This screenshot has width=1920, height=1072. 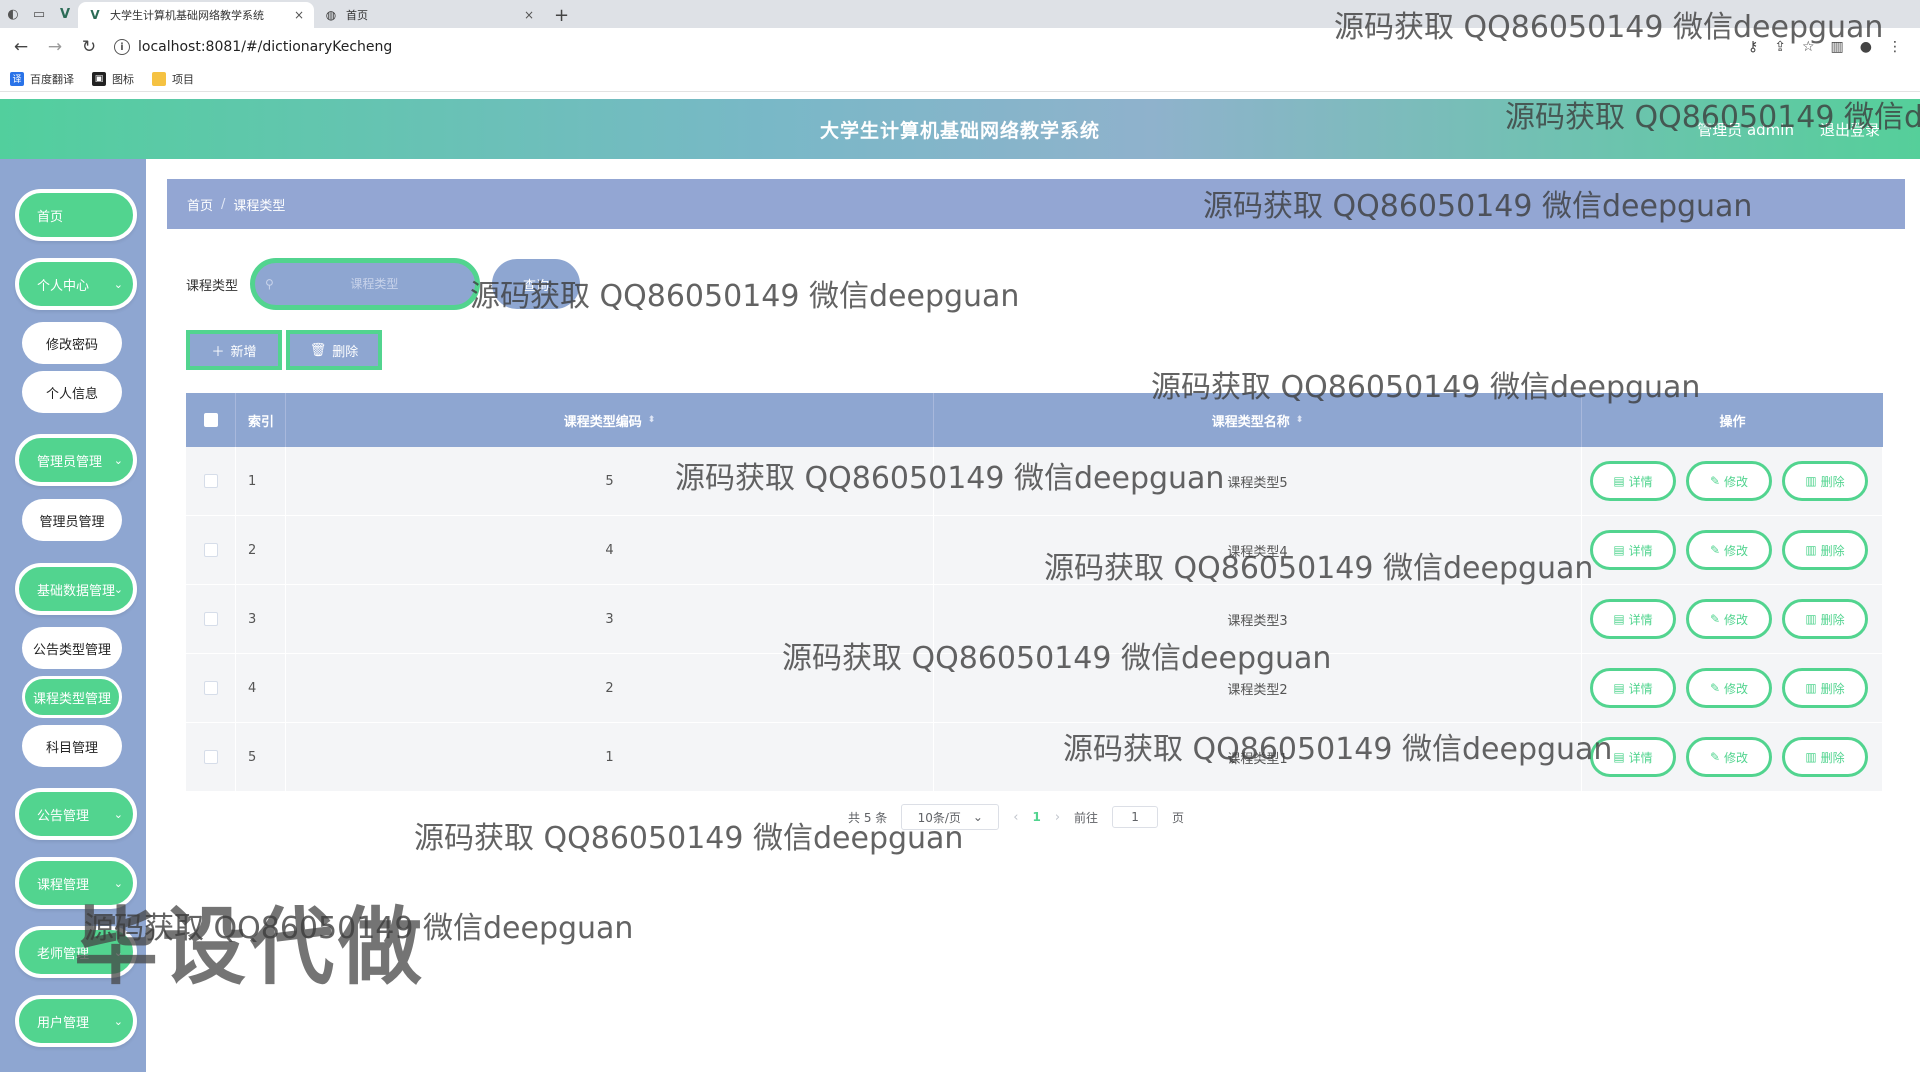 I want to click on row-code: 2, so click(x=610, y=688).